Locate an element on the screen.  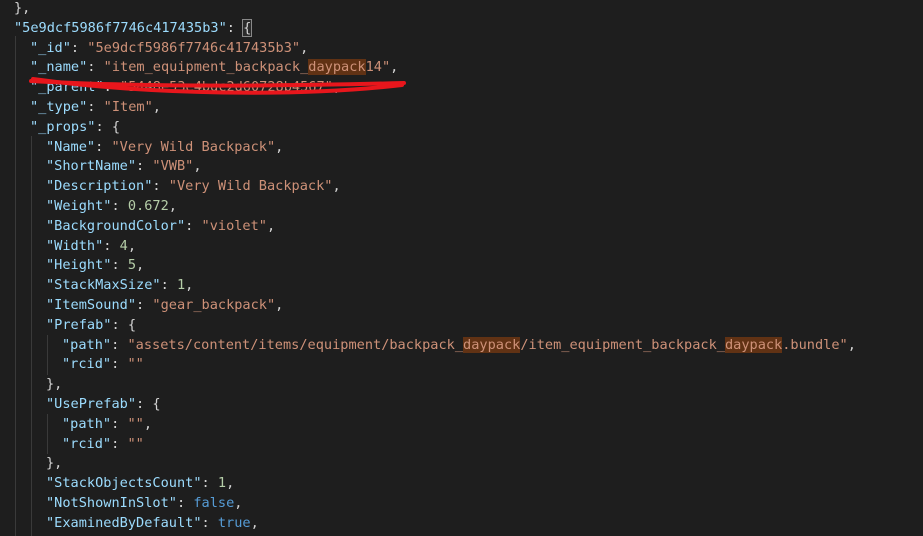
code-token: "ShortName" is located at coordinates (91, 166).